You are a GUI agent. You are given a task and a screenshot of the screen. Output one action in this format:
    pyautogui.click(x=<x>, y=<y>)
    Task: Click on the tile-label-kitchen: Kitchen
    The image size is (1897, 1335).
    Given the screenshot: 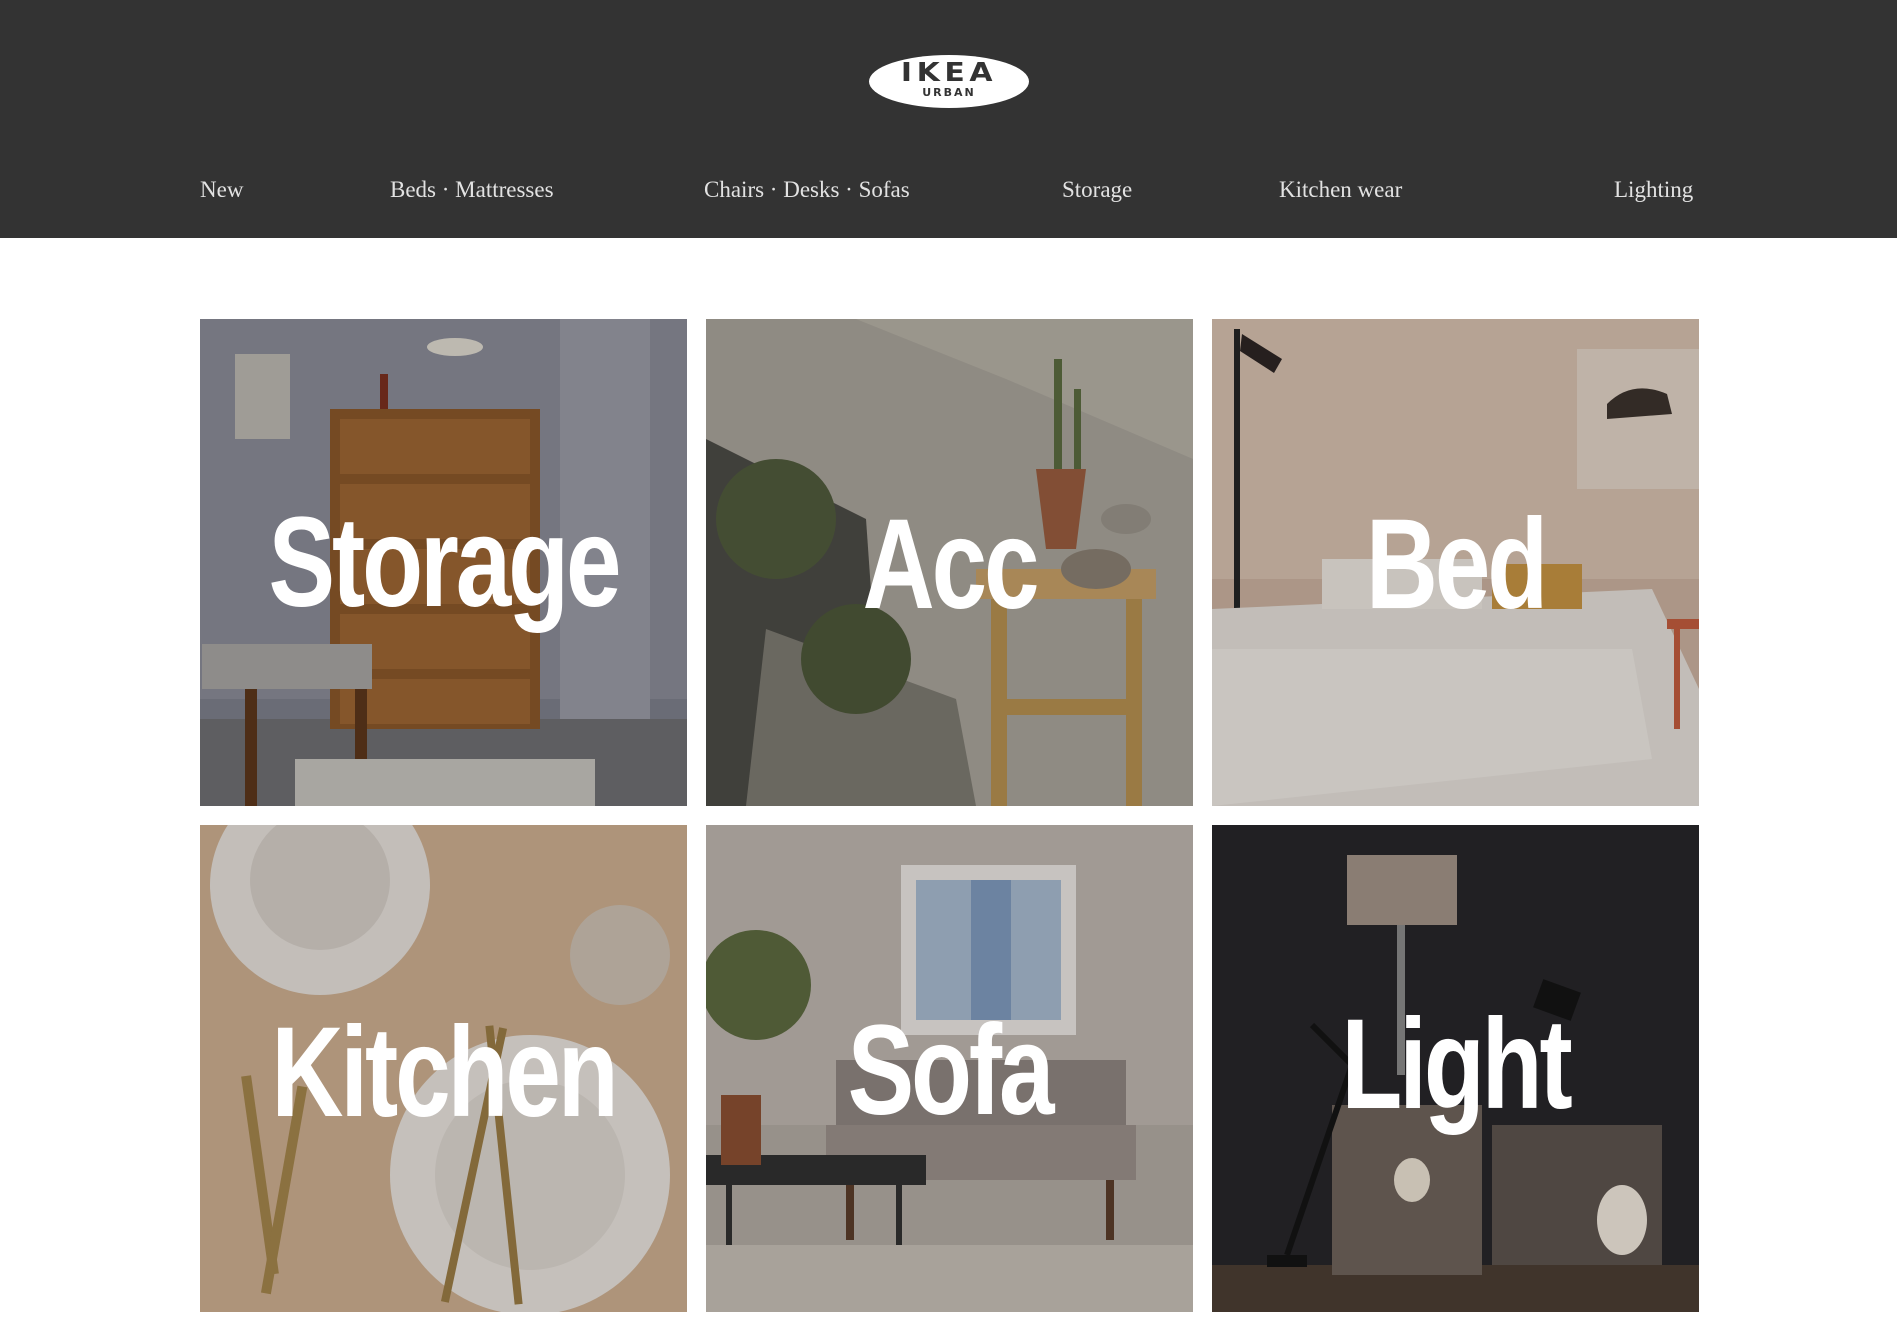 What is the action you would take?
    pyautogui.click(x=444, y=1072)
    